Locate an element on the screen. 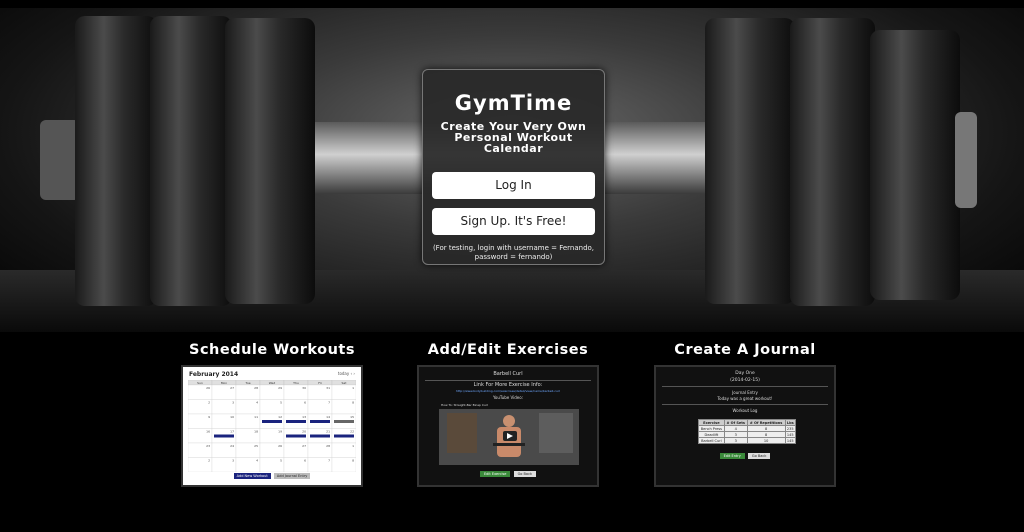 The height and width of the screenshot is (532, 1024). add-journal-button: Add Journal Entry is located at coordinates (292, 476).